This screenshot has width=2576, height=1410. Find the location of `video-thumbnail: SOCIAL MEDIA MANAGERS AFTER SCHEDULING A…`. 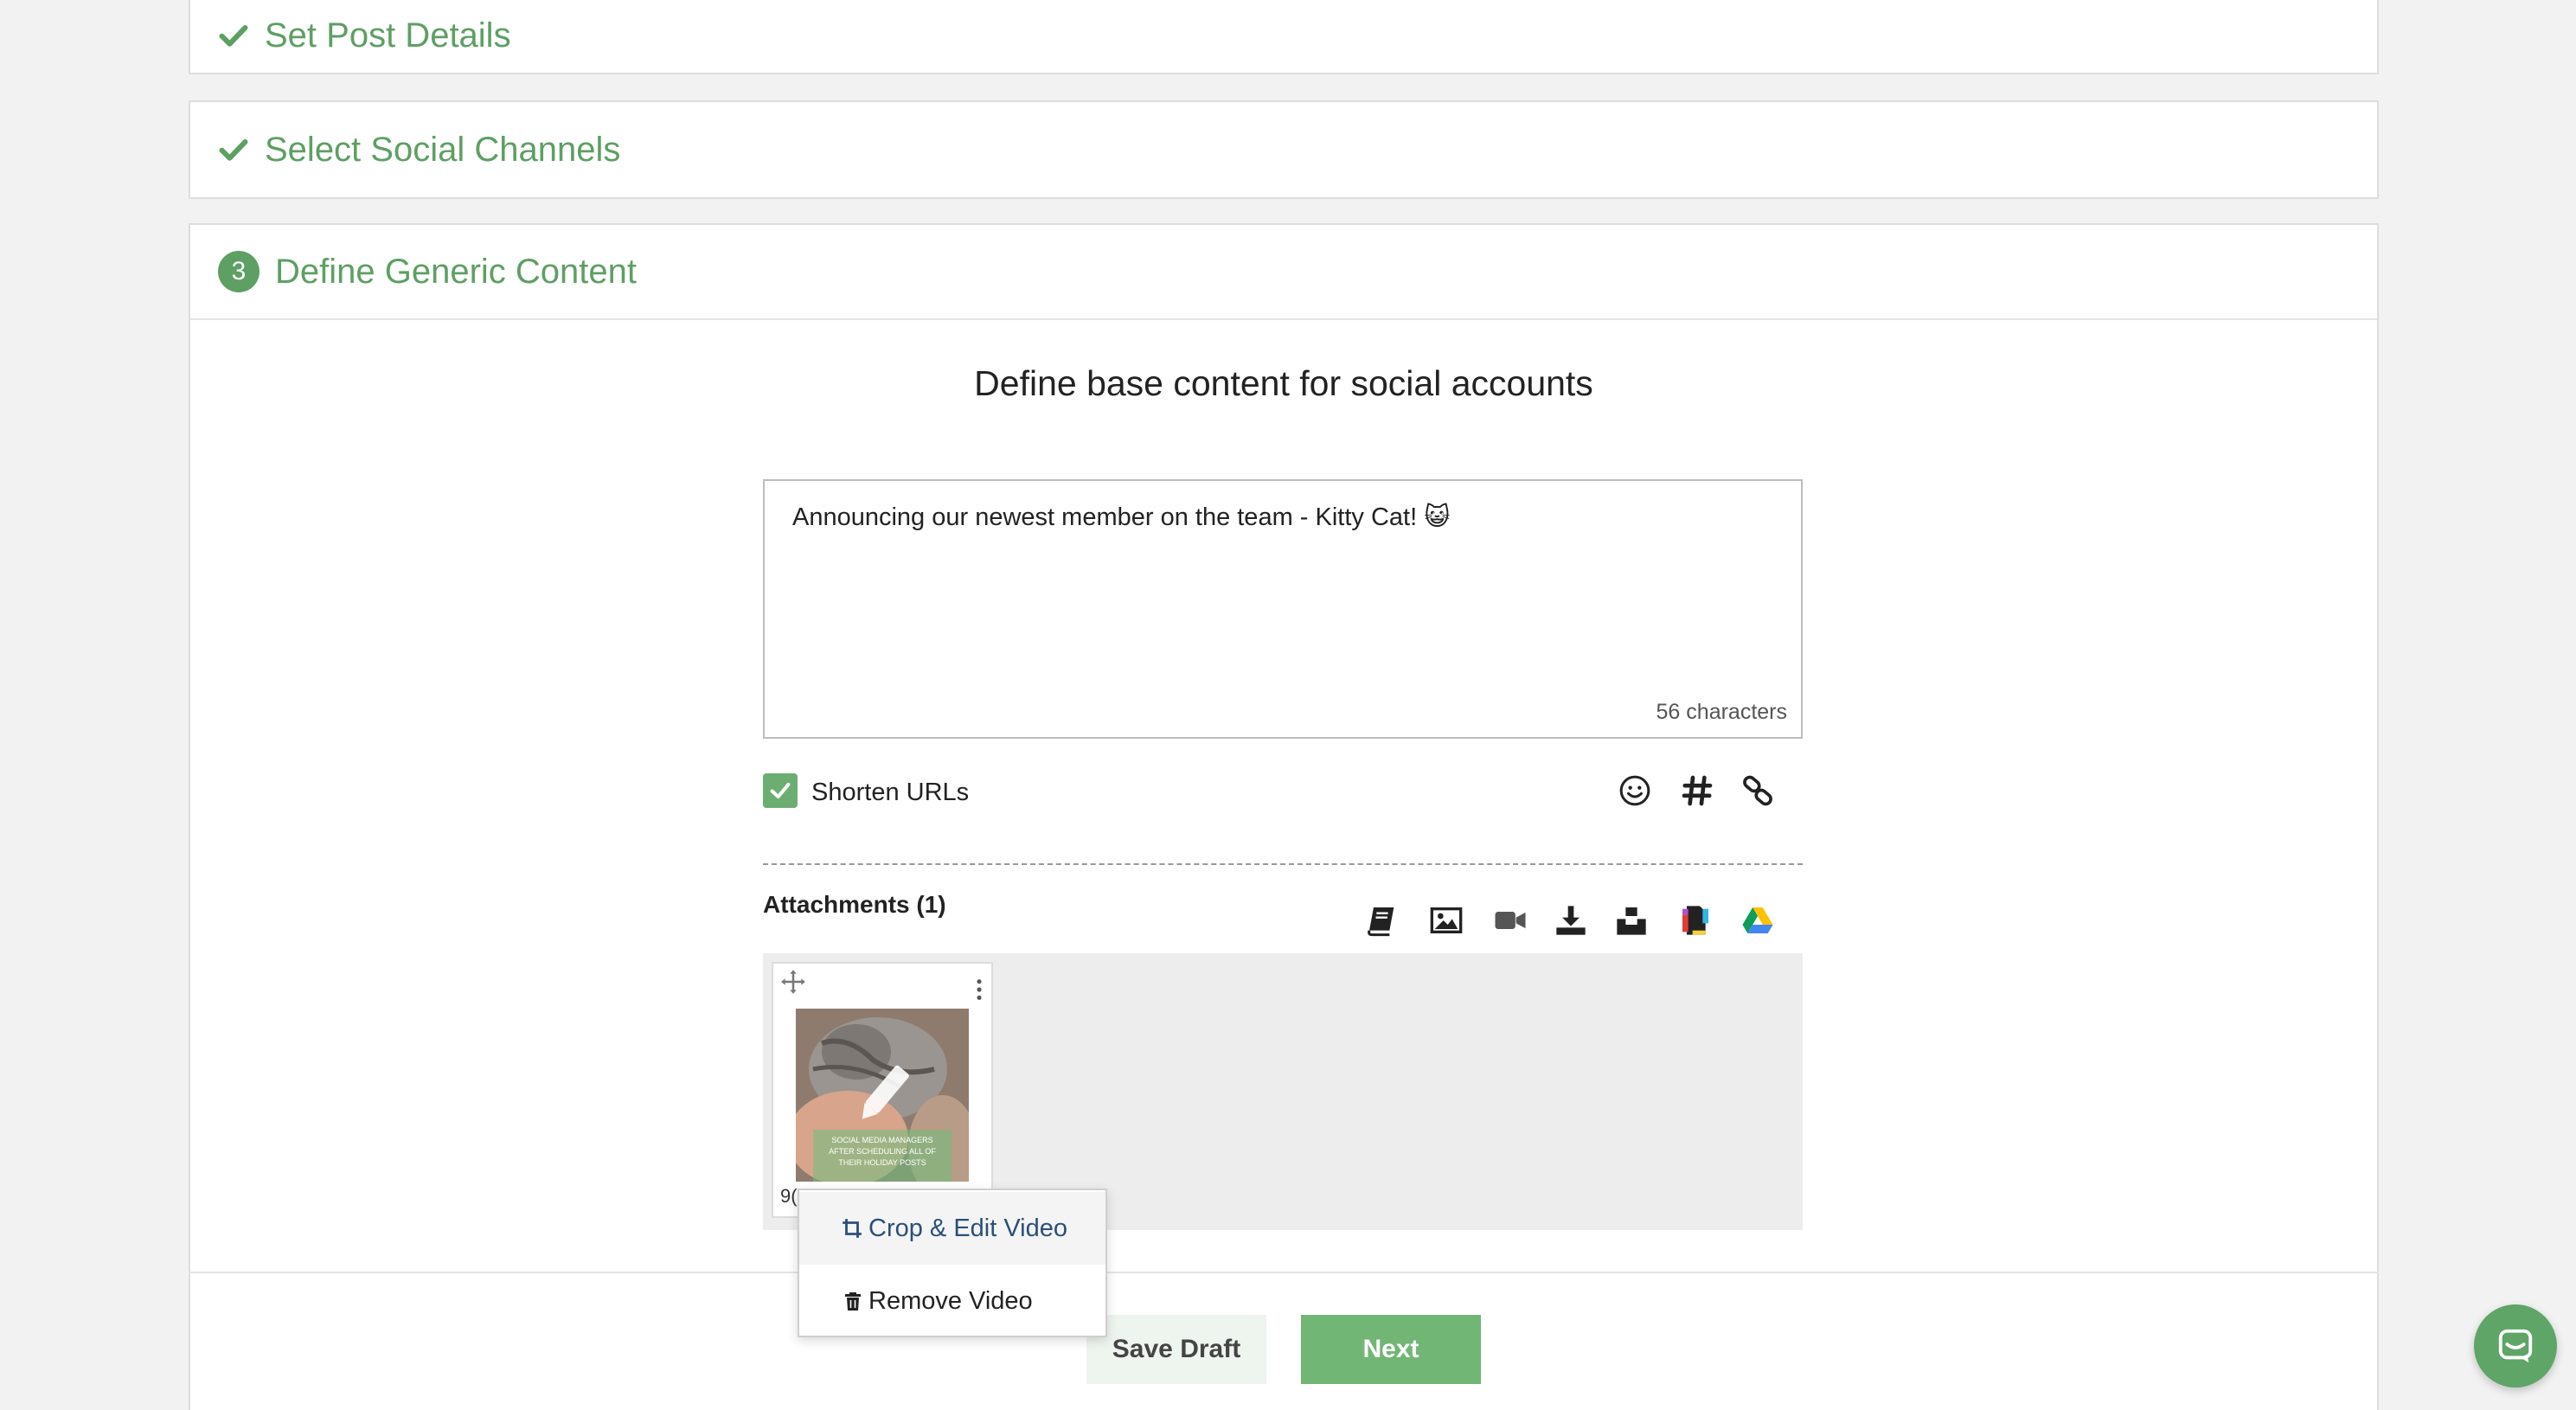

video-thumbnail: SOCIAL MEDIA MANAGERS AFTER SCHEDULING A… is located at coordinates (882, 1095).